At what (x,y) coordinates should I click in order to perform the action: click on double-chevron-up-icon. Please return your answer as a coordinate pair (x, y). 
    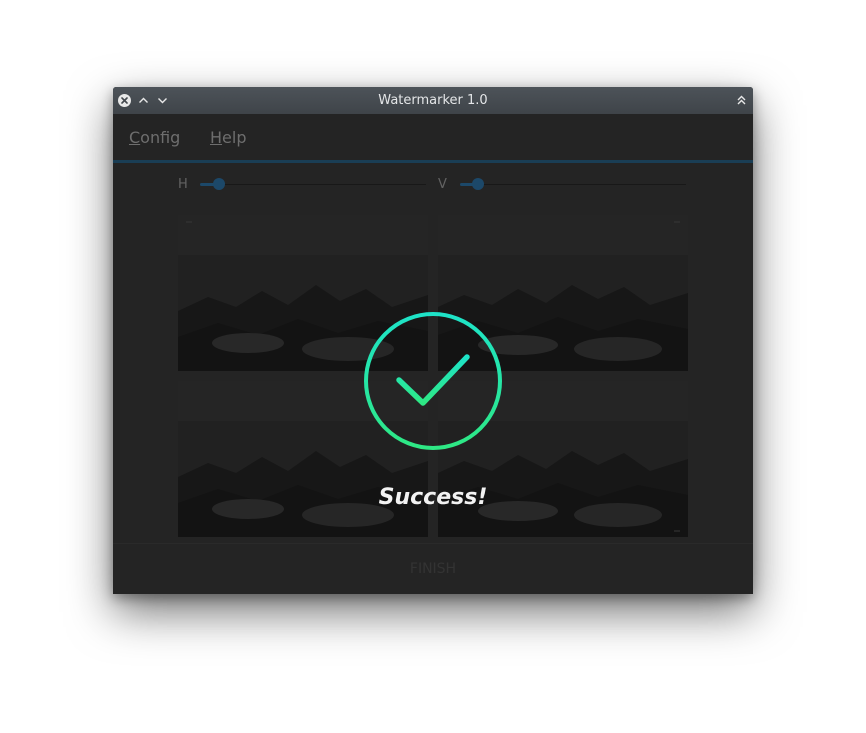
    Looking at the image, I should click on (741, 100).